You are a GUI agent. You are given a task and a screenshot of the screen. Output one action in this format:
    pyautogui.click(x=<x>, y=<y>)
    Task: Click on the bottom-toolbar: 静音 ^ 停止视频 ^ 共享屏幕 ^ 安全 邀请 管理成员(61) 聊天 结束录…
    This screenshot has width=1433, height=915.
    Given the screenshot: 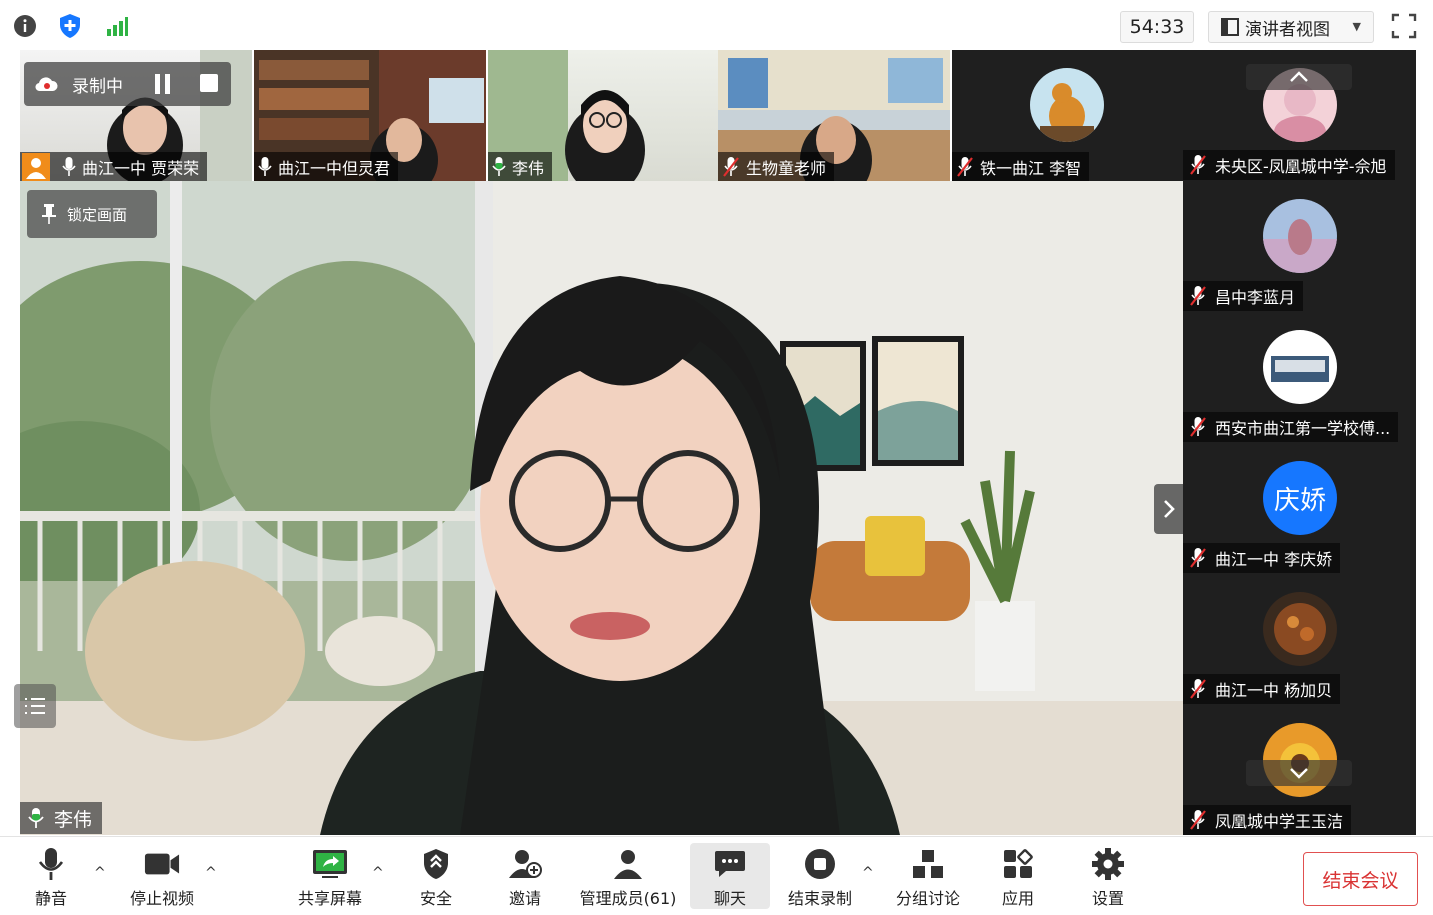 What is the action you would take?
    pyautogui.click(x=716, y=875)
    